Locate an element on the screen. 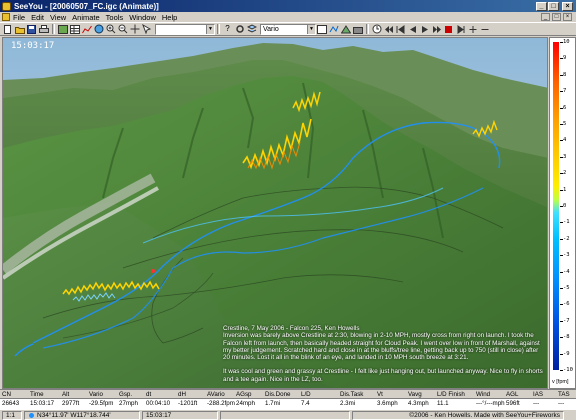 The height and width of the screenshot is (420, 576). scale-tick-label: 1 is located at coordinates (565, 189).